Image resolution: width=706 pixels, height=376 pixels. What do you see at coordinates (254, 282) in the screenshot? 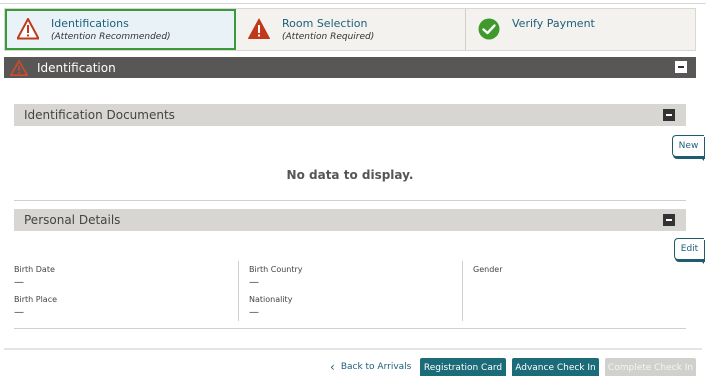
I see `birth-country-value: —` at bounding box center [254, 282].